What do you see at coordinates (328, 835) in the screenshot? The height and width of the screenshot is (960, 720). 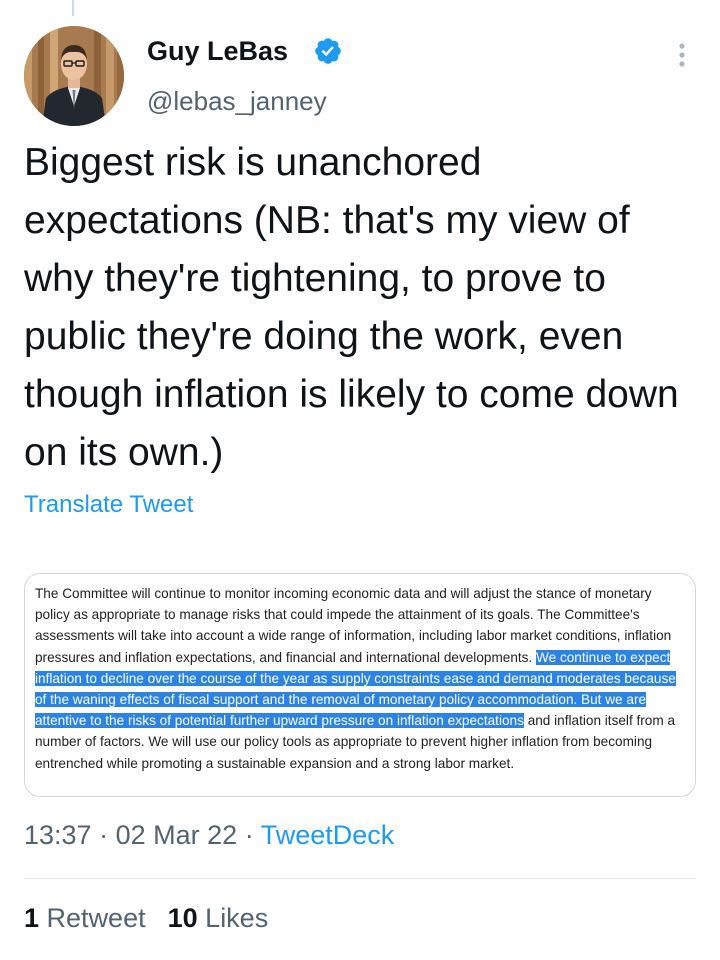 I see `tweet-source-link: TweetDeck` at bounding box center [328, 835].